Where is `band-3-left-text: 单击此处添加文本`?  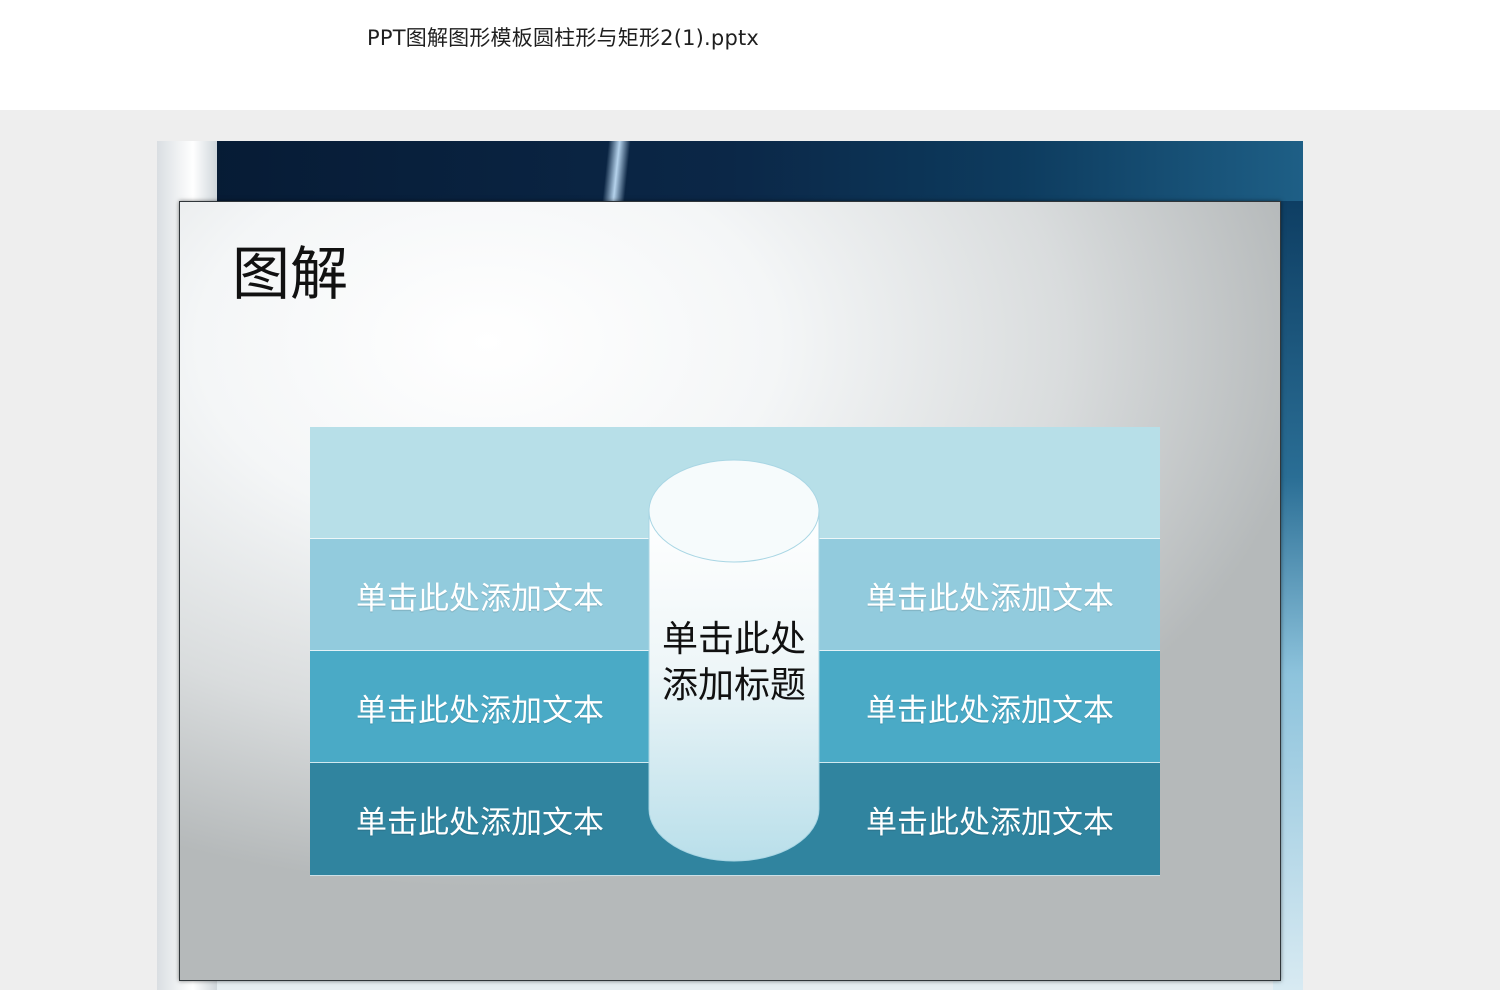 band-3-left-text: 单击此处添加文本 is located at coordinates (480, 819).